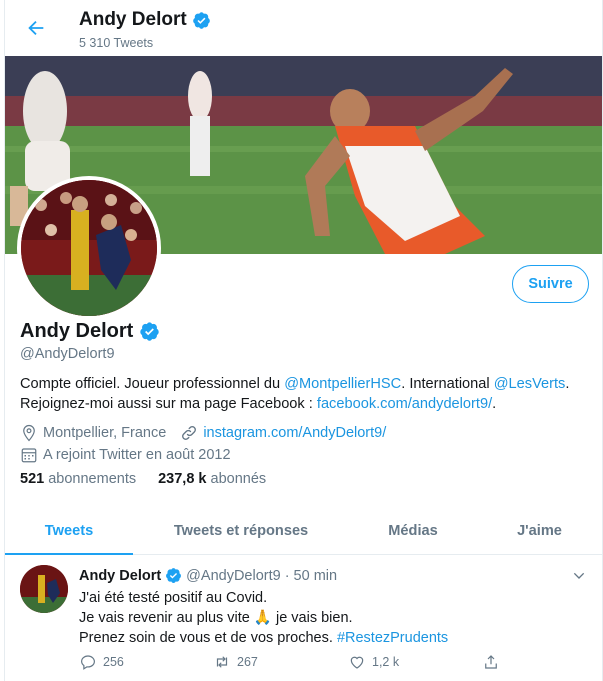 The height and width of the screenshot is (681, 603). I want to click on following-stat: 521 abonnements, so click(78, 479).